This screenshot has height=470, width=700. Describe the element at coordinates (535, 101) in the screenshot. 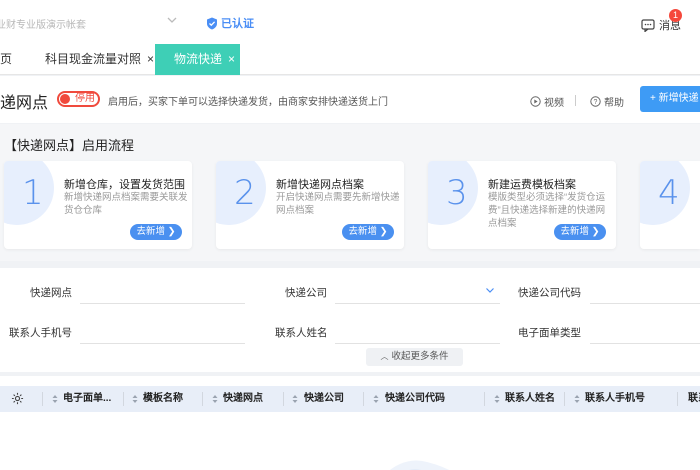

I see `play-circle-icon` at that location.